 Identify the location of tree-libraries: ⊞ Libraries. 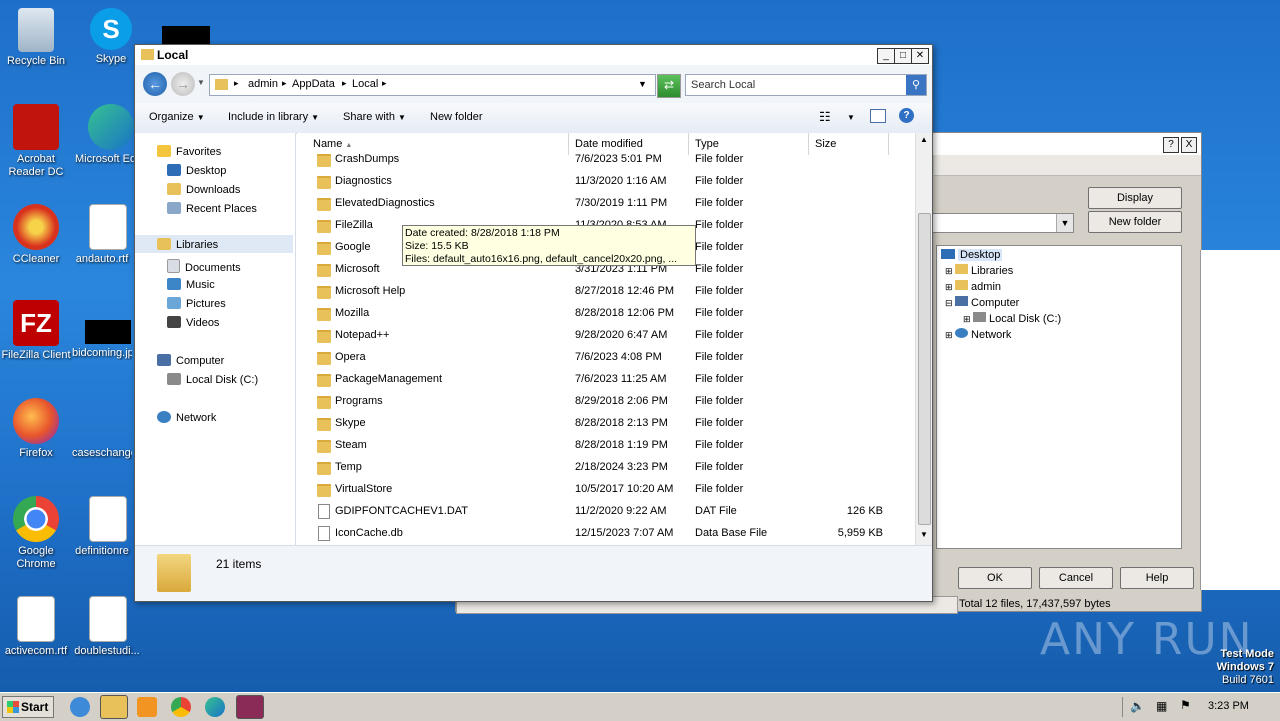
(979, 271).